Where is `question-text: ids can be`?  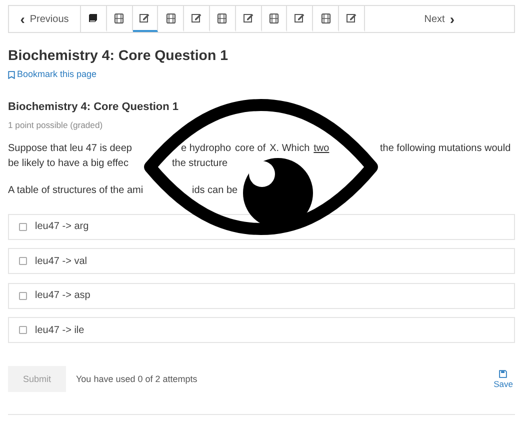 question-text: ids can be is located at coordinates (215, 191).